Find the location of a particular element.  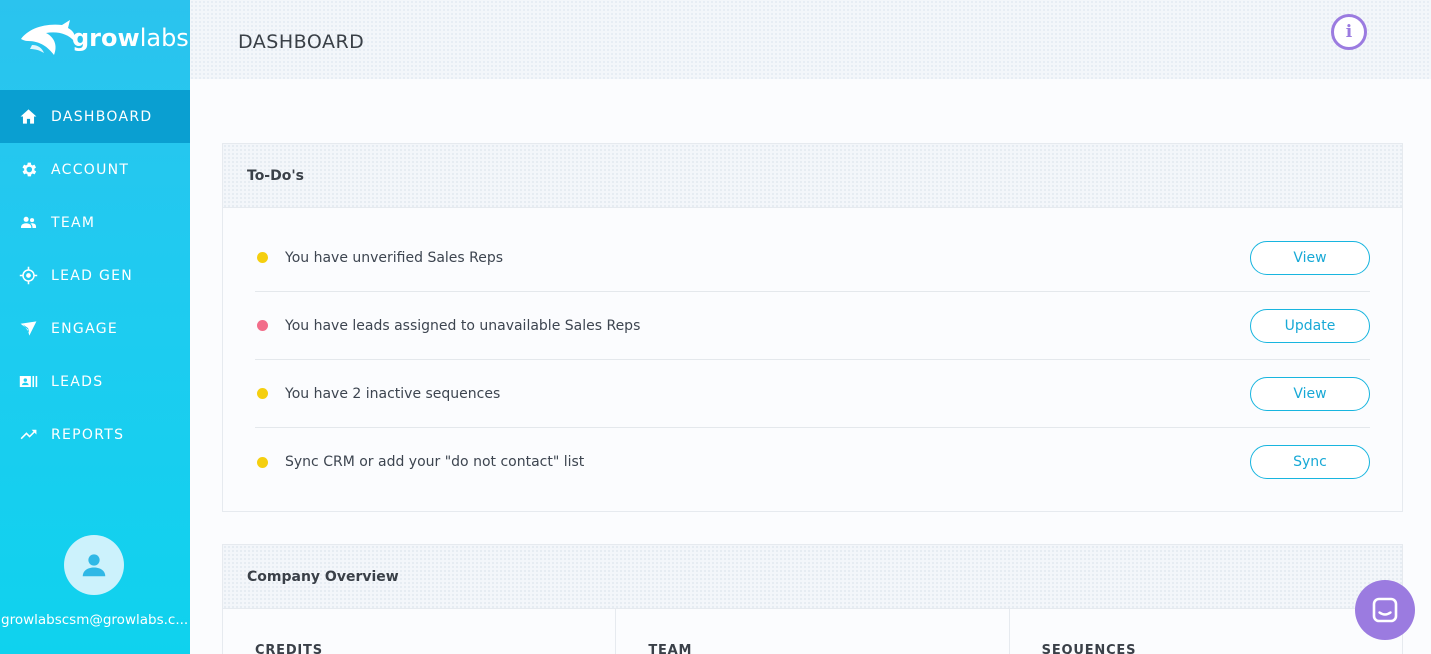

sidebar-item-lead-gen: LEAD GEN is located at coordinates (95, 275).